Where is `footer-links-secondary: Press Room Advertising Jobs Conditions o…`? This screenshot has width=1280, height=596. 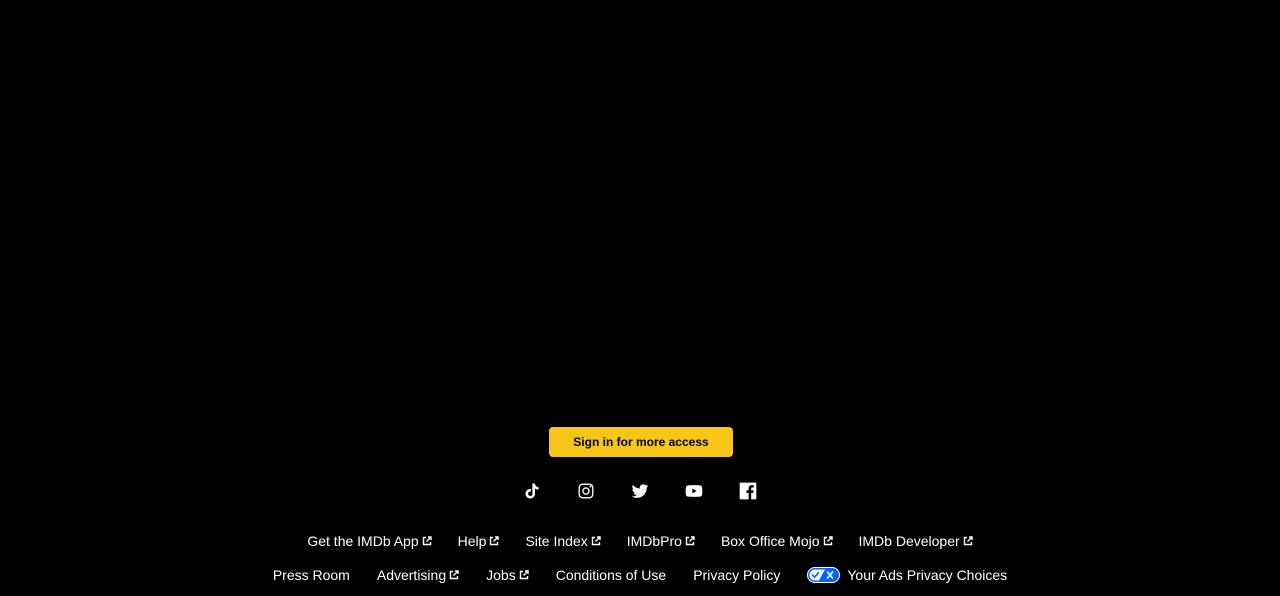 footer-links-secondary: Press Room Advertising Jobs Conditions o… is located at coordinates (640, 575).